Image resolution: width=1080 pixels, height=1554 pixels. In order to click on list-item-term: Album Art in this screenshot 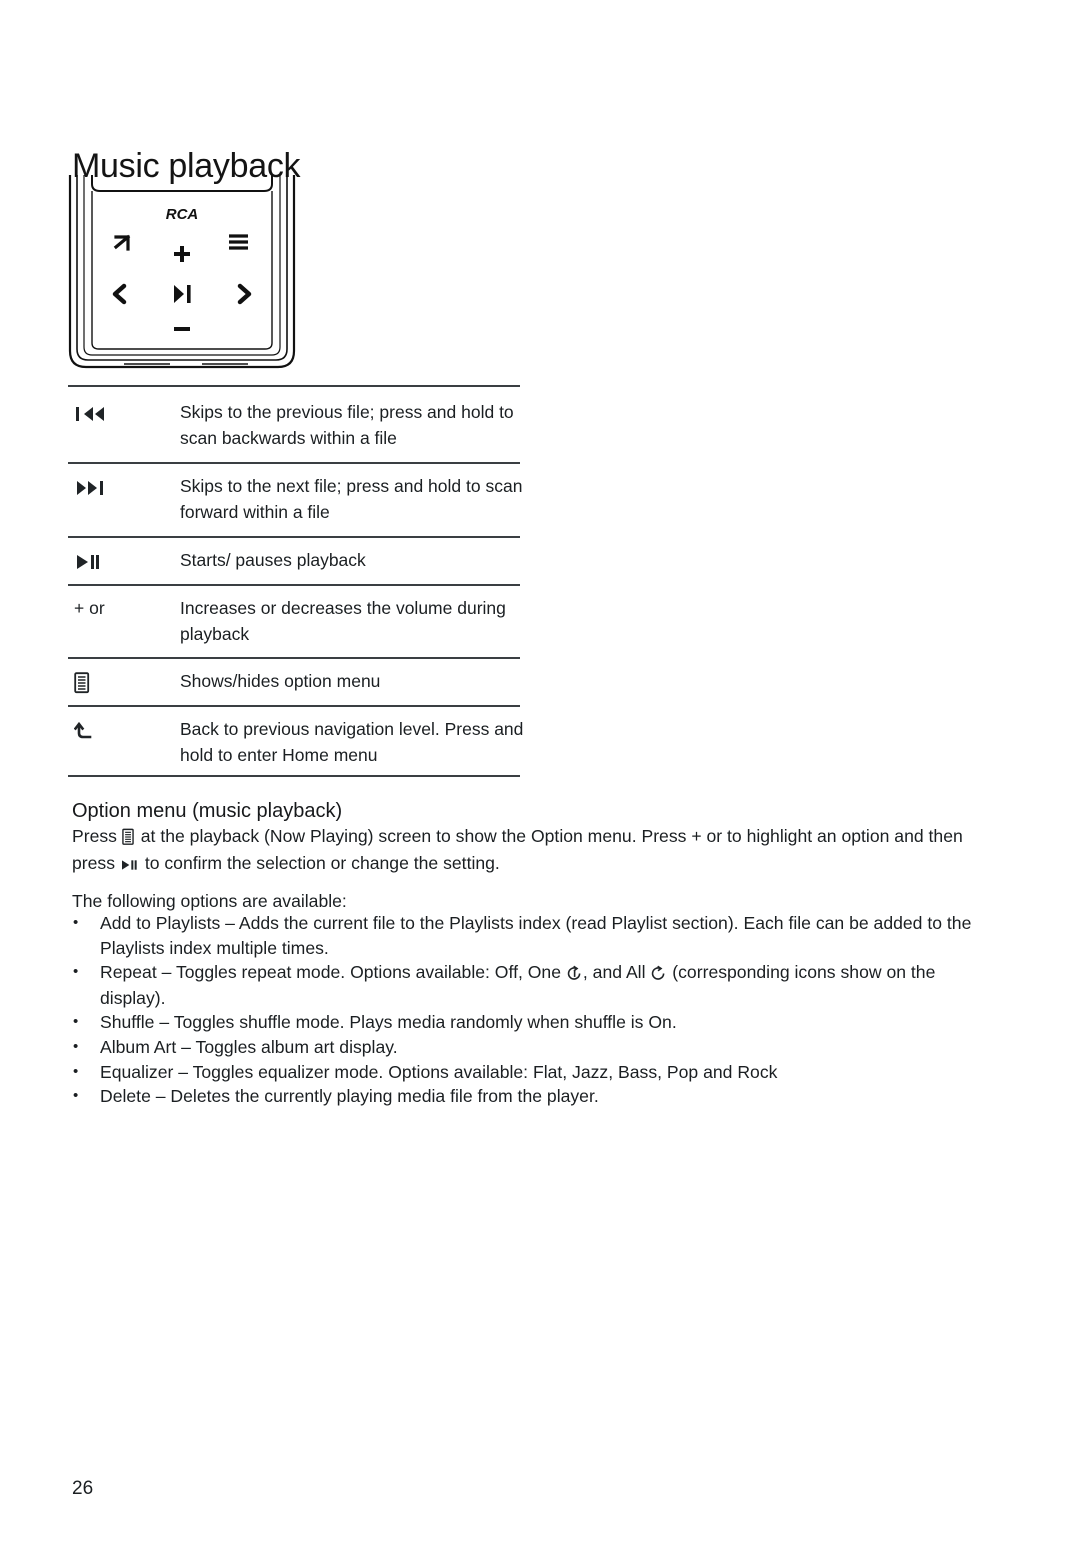, I will do `click(138, 1047)`.